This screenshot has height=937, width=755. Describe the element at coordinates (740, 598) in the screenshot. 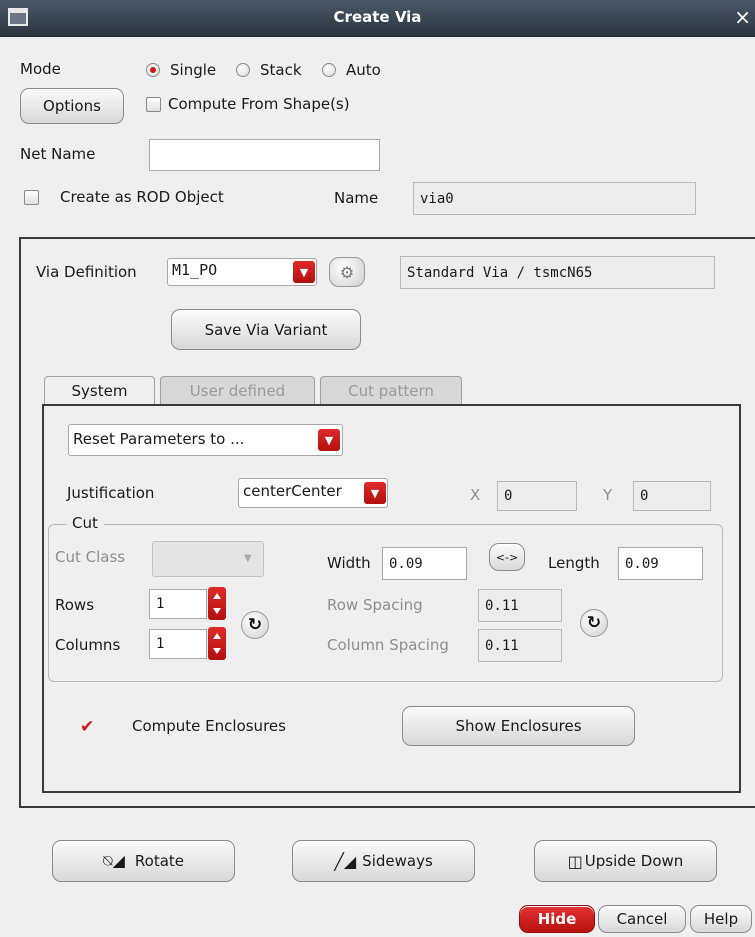

I see `panel-right-border` at that location.